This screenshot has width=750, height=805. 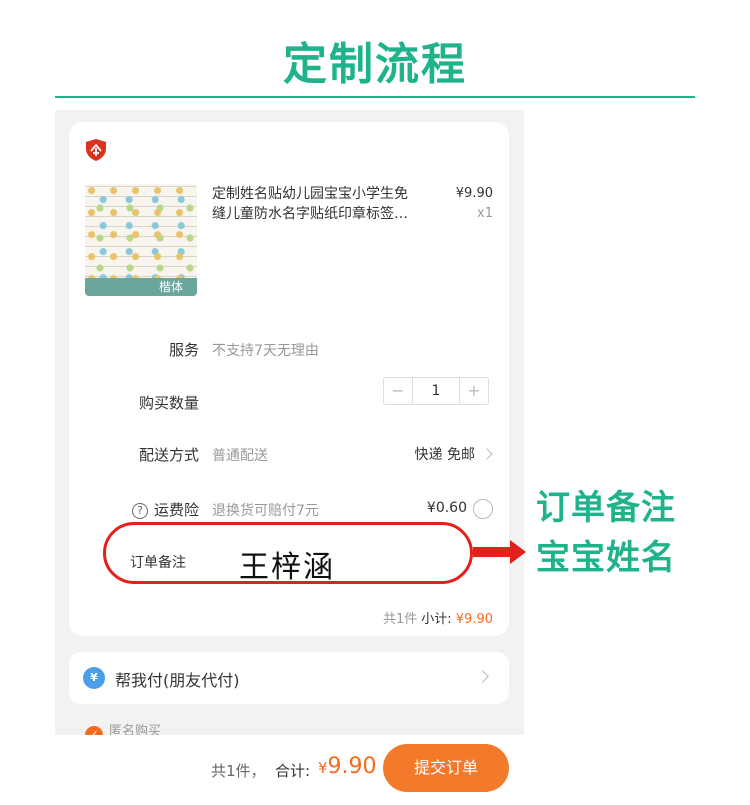 What do you see at coordinates (474, 619) in the screenshot?
I see `subtotal-amount: ¥9.90` at bounding box center [474, 619].